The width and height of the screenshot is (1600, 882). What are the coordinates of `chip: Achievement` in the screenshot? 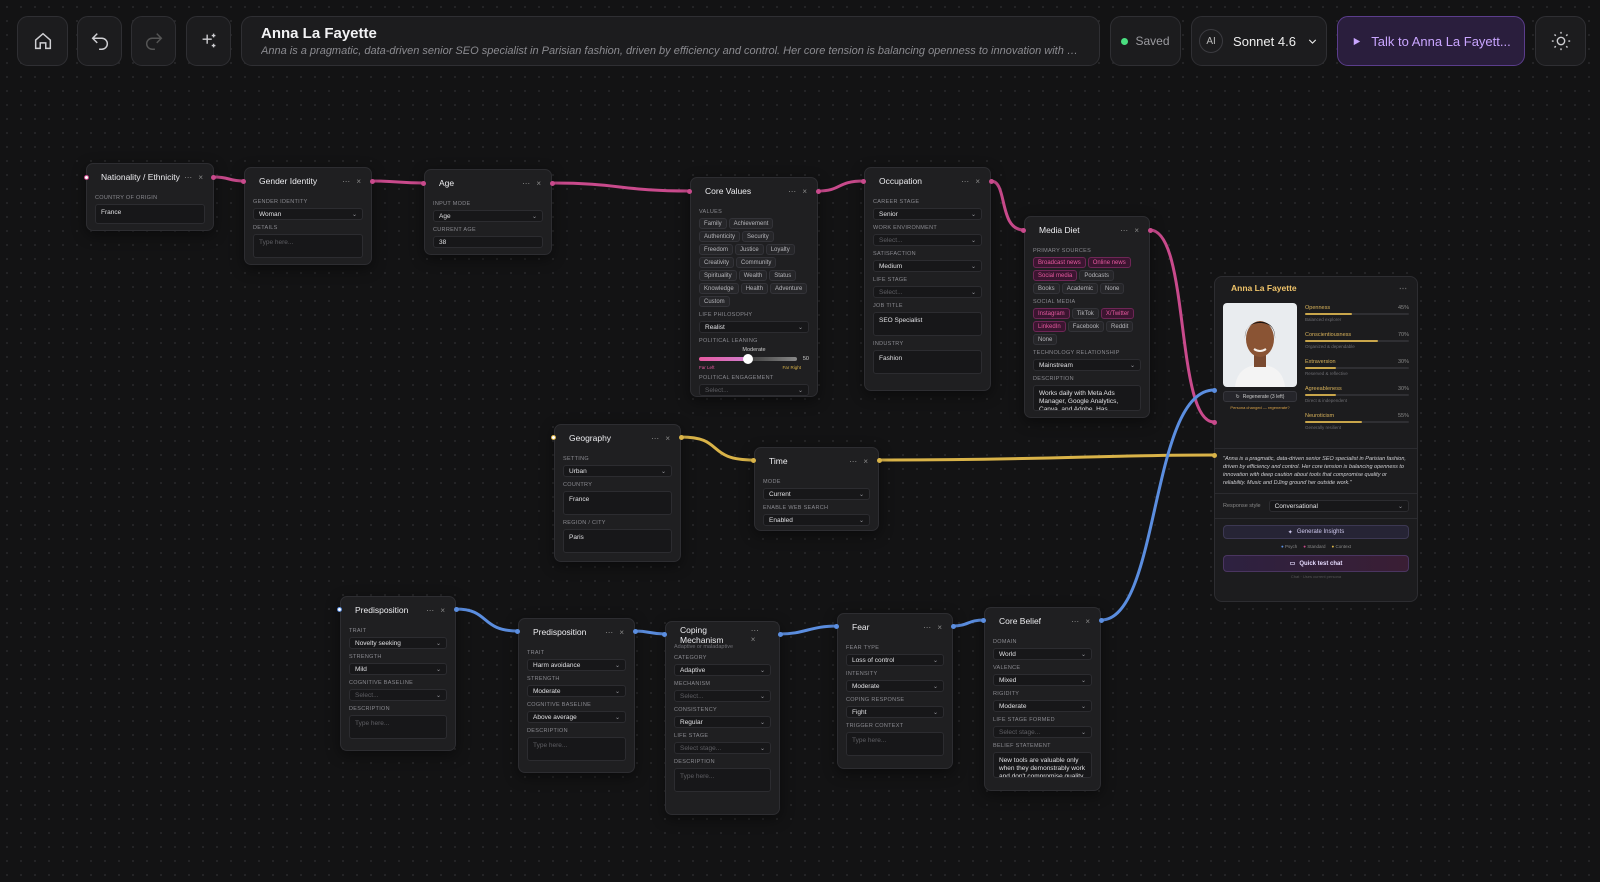 It's located at (751, 223).